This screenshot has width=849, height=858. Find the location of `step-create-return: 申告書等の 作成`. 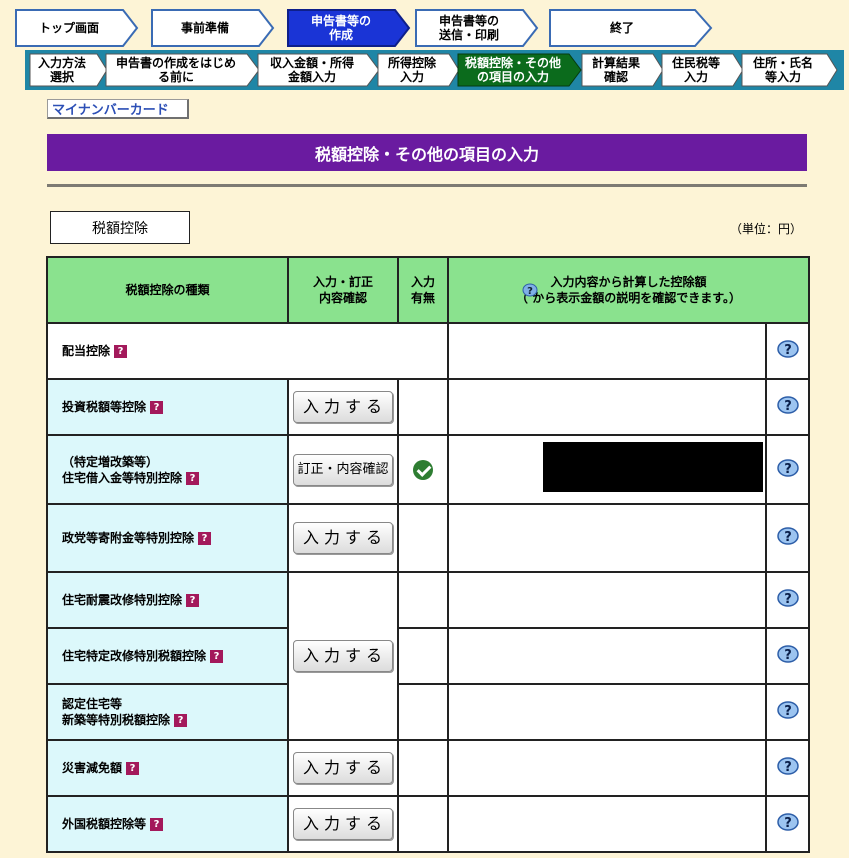

step-create-return: 申告書等の 作成 is located at coordinates (349, 28).